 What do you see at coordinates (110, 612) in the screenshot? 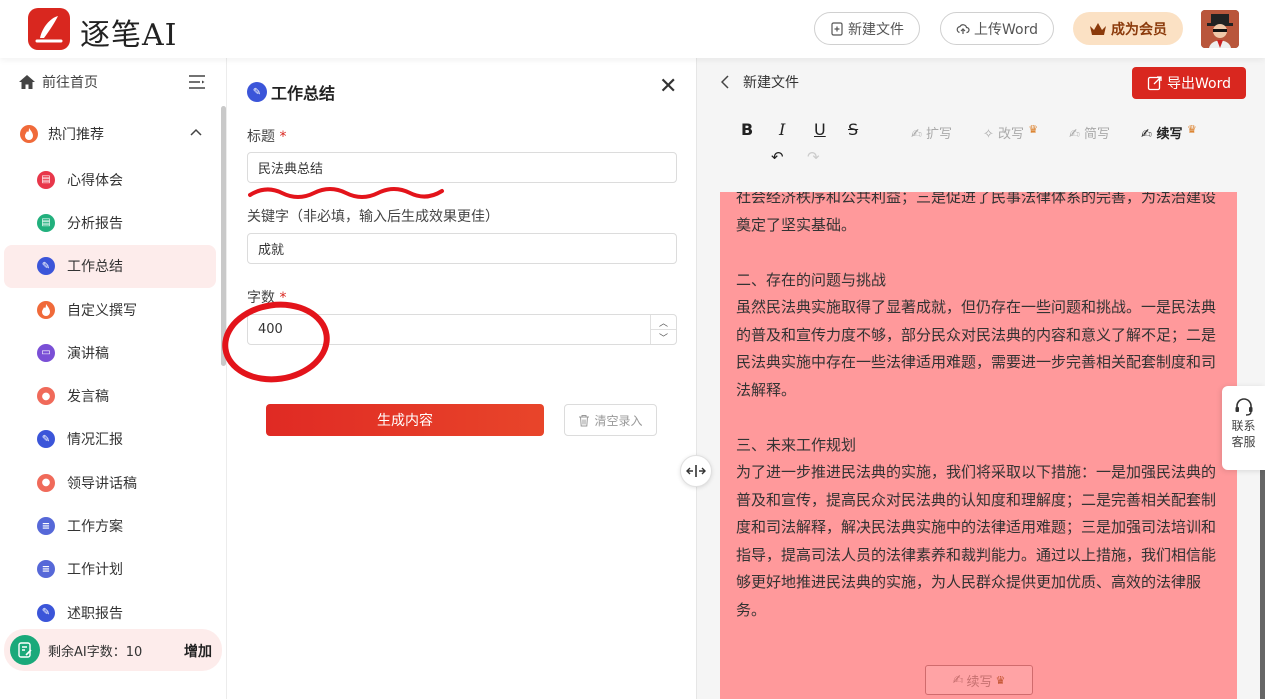
I see `sidebar-item-duty-report: ✎ 述职报告` at bounding box center [110, 612].